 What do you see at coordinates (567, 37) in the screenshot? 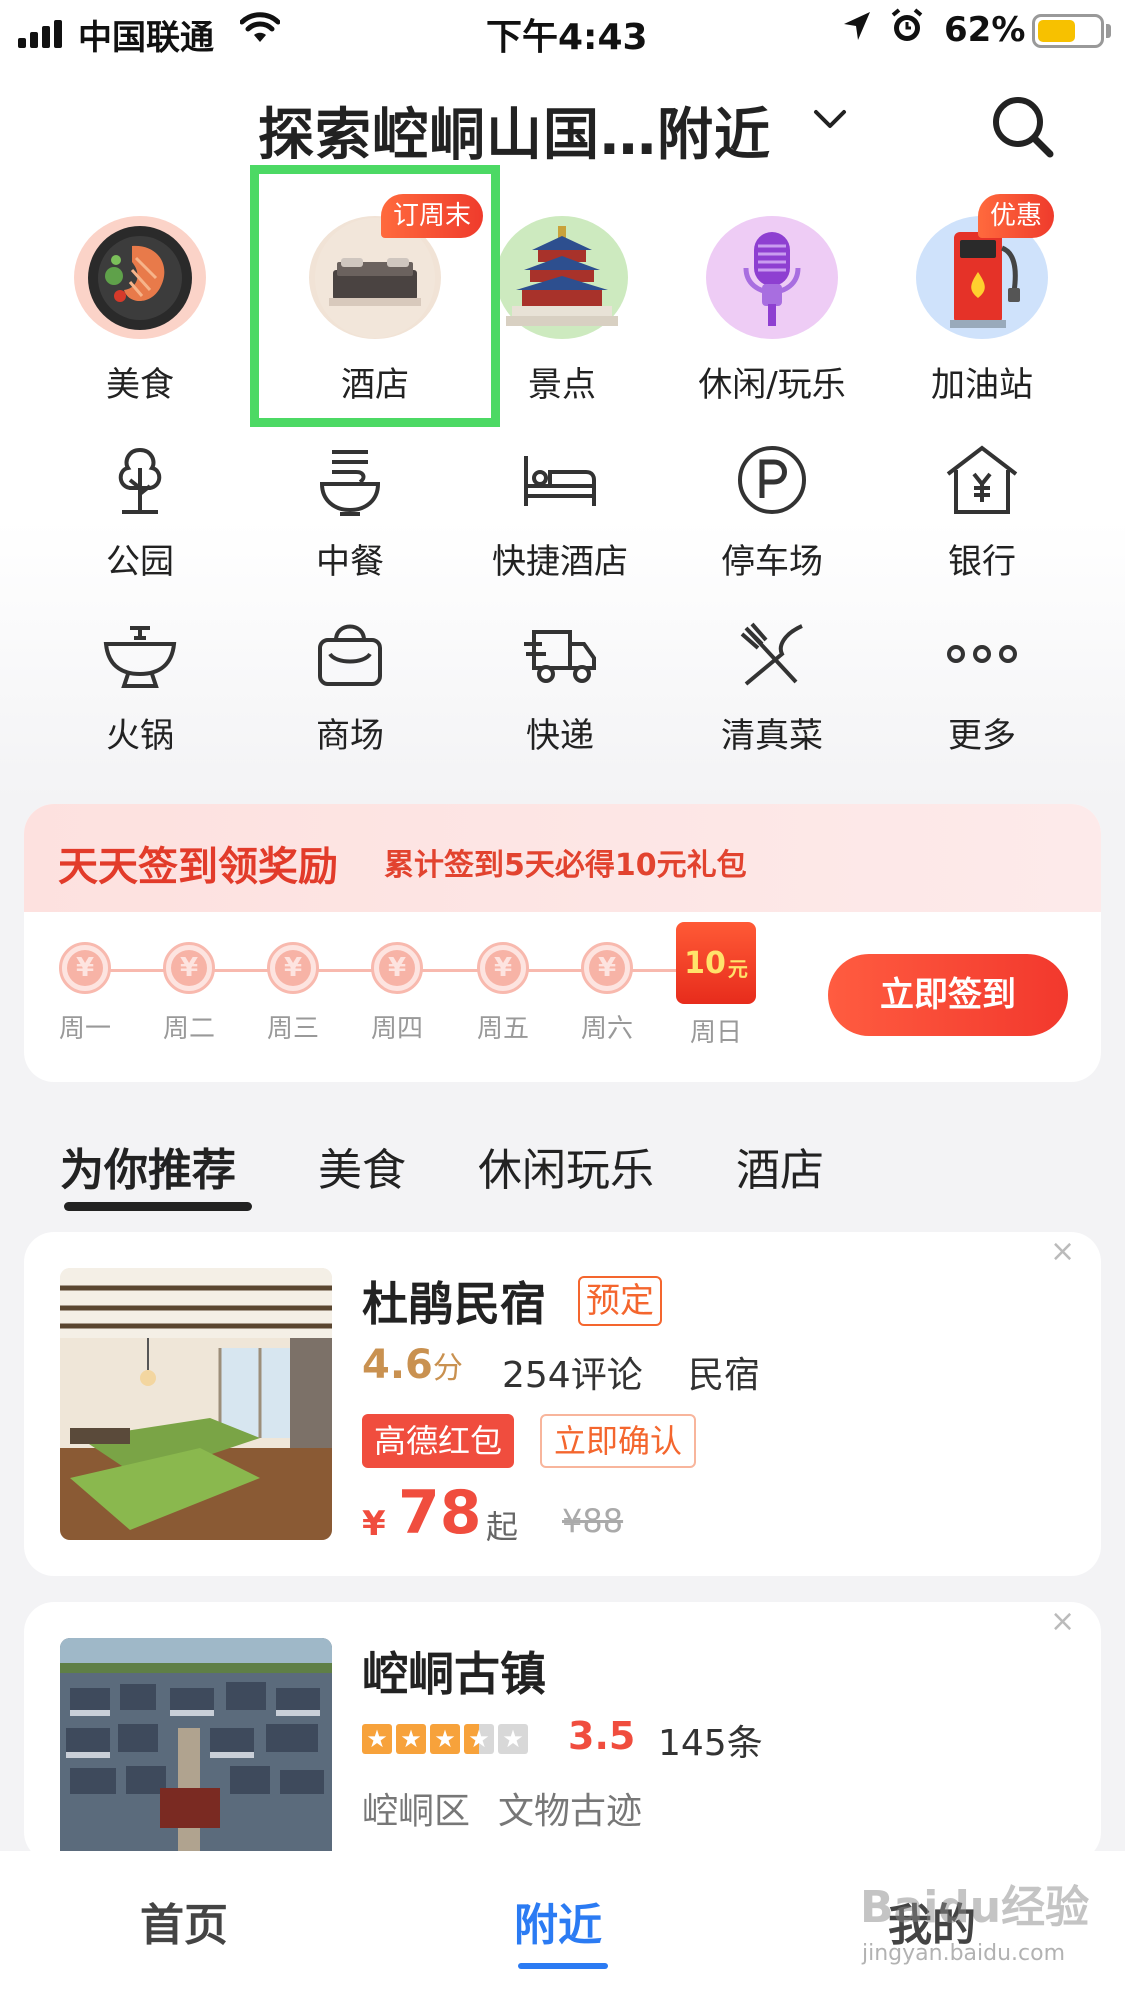
I see `clock: 下午4:43` at bounding box center [567, 37].